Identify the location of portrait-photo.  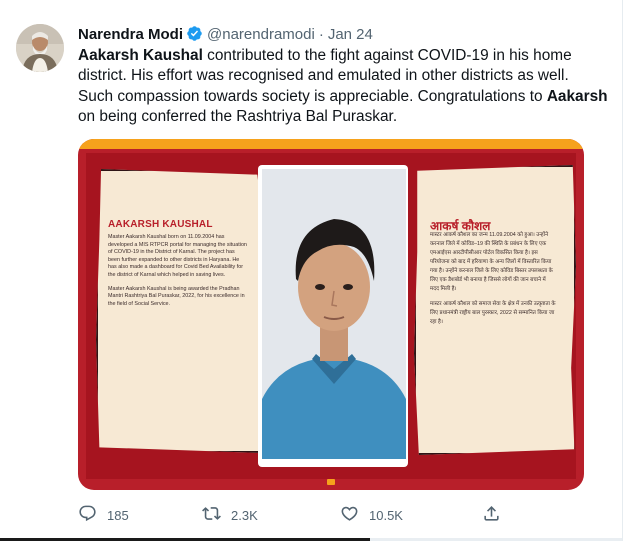
(334, 314).